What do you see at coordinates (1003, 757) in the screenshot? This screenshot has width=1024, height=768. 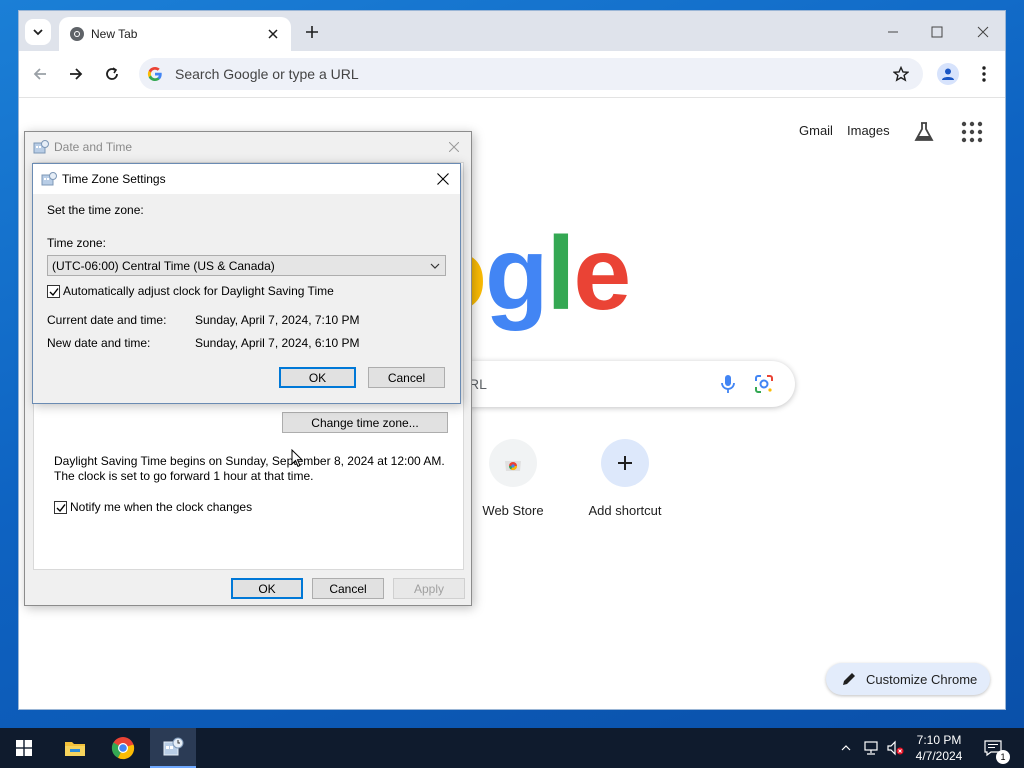 I see `notification-count-badge: 1` at bounding box center [1003, 757].